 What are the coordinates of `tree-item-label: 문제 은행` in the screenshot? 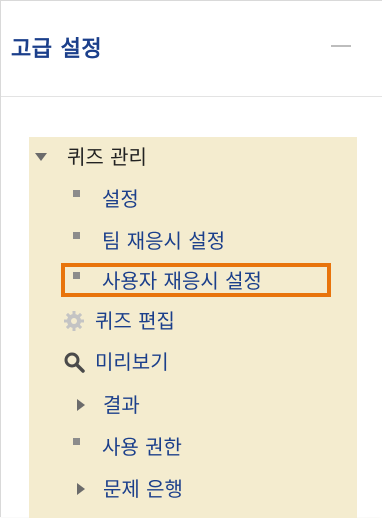 It's located at (143, 489).